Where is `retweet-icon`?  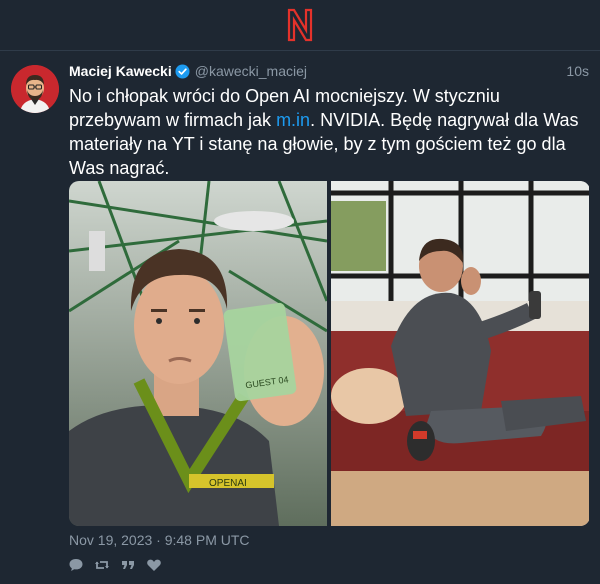 retweet-icon is located at coordinates (102, 565).